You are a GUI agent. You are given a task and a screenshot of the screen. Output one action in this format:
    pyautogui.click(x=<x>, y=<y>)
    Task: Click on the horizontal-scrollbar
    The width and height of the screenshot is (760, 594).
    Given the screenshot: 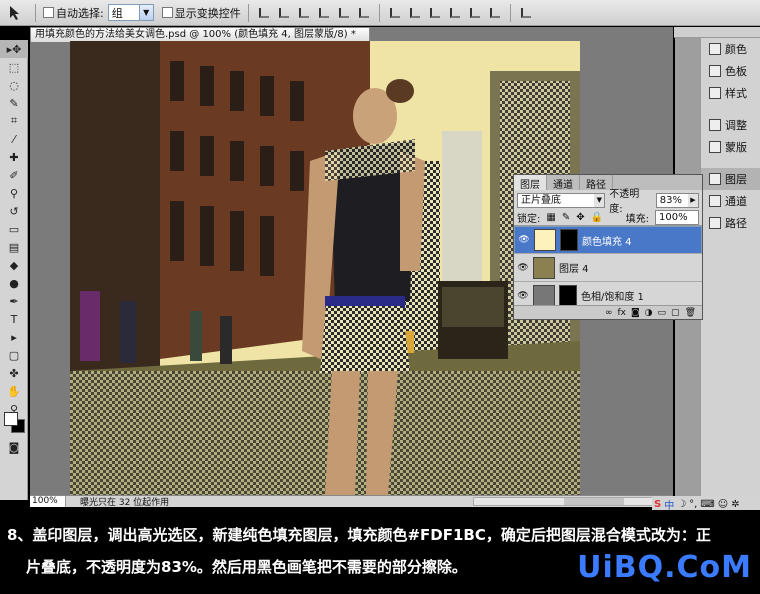 What is the action you would take?
    pyautogui.click(x=573, y=501)
    